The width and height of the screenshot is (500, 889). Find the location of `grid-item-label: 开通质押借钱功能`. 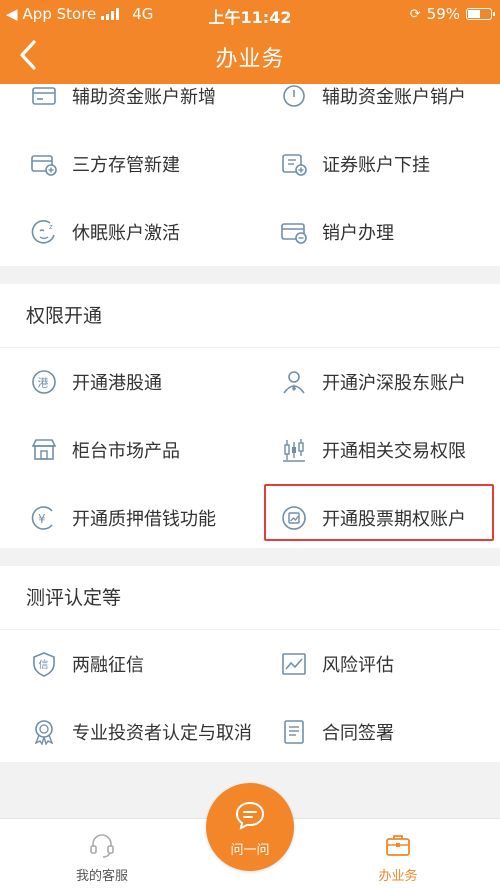

grid-item-label: 开通质押借钱功能 is located at coordinates (144, 519).